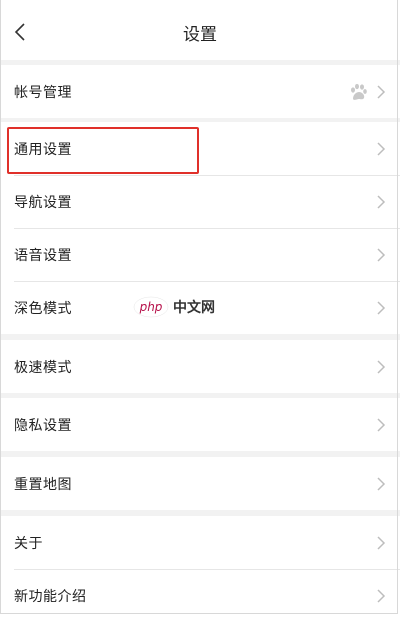 The width and height of the screenshot is (400, 622). I want to click on settings-item-label: 导航设置, so click(43, 202).